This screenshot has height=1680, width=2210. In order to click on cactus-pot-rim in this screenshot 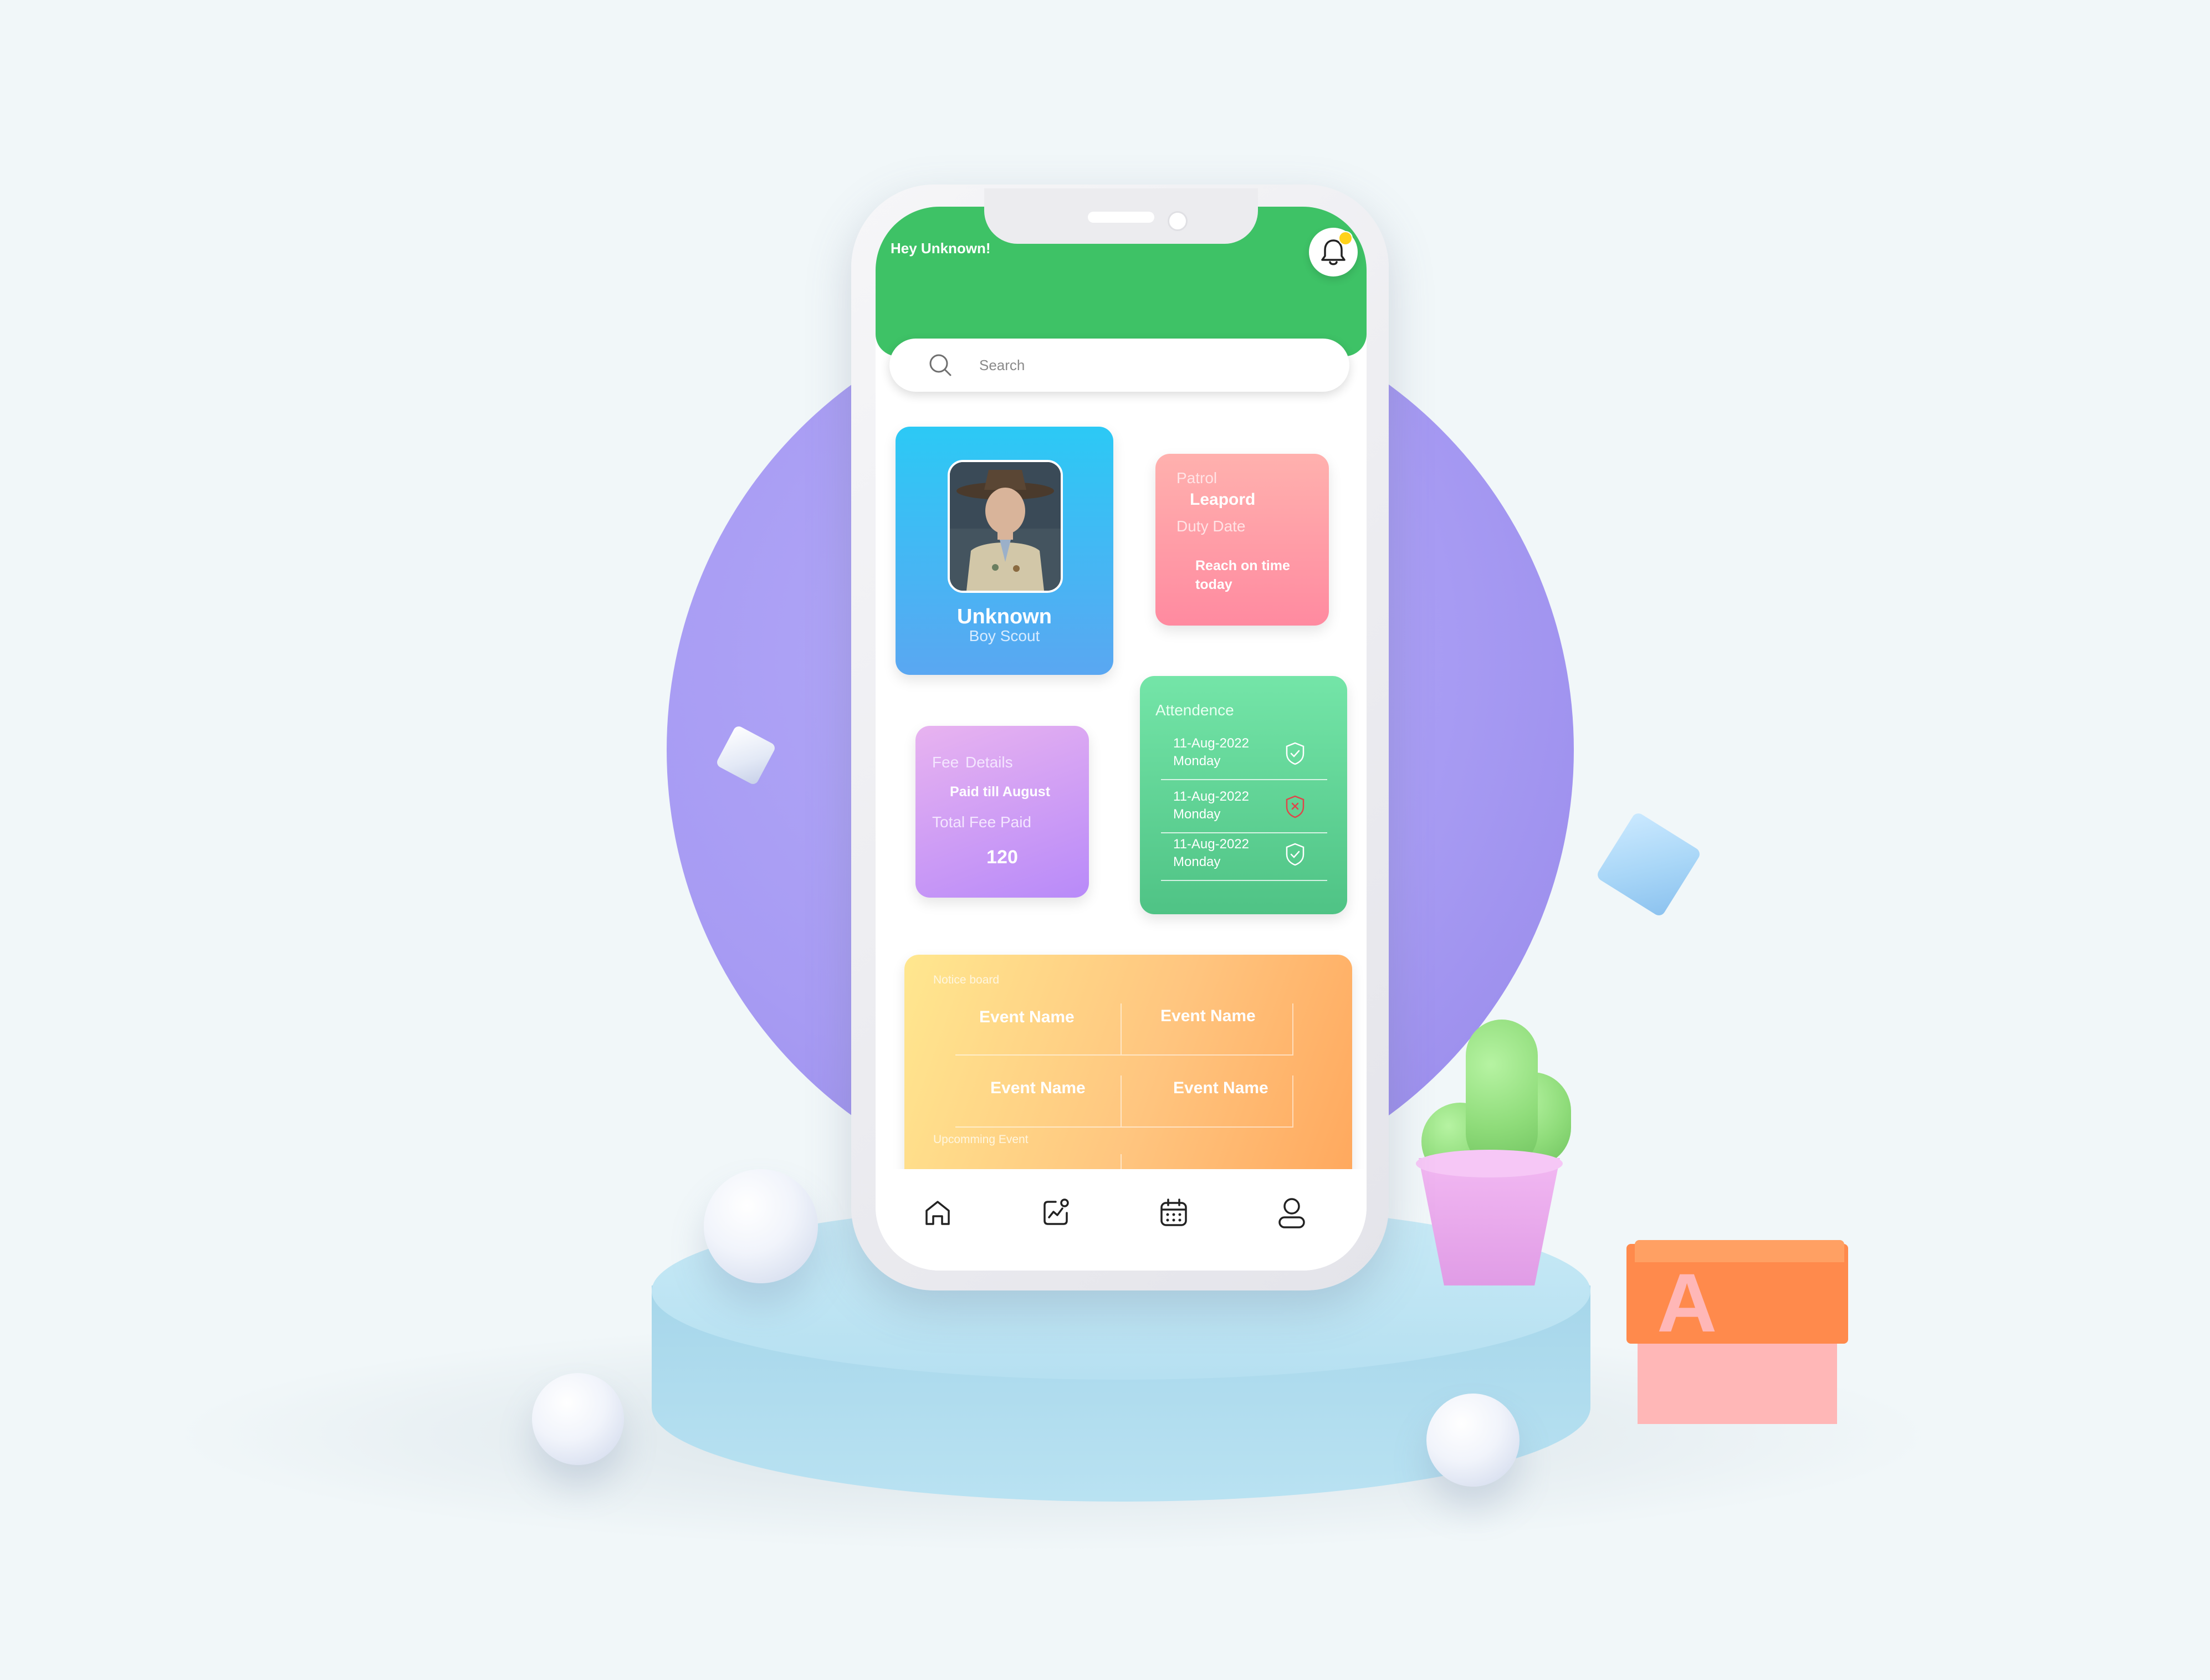, I will do `click(1489, 1163)`.